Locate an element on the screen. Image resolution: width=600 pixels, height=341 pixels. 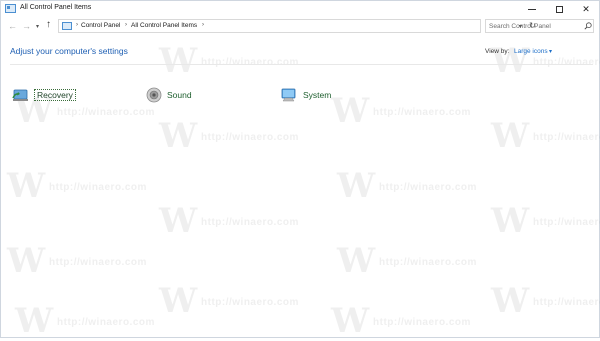
recovery-icon is located at coordinates (20, 95).